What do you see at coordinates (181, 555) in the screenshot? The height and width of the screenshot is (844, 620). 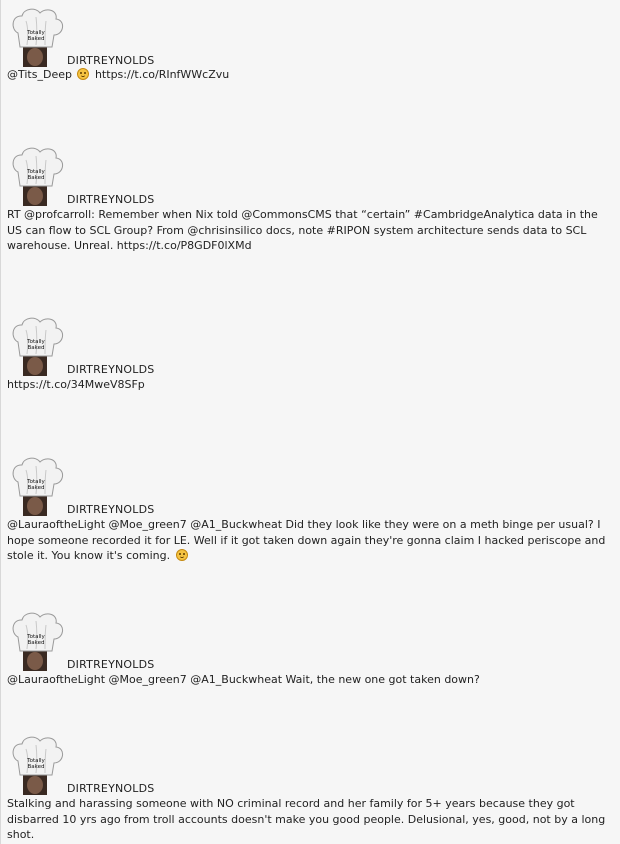 I see `smirking-face-emoji-icon` at bounding box center [181, 555].